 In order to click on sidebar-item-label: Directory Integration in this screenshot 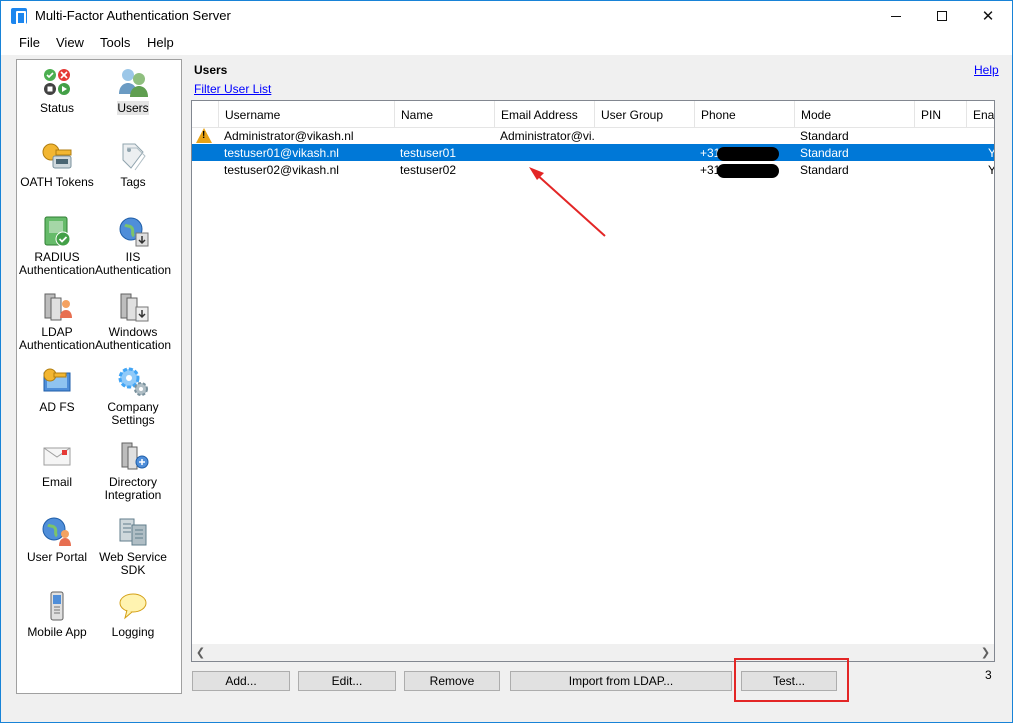, I will do `click(133, 488)`.